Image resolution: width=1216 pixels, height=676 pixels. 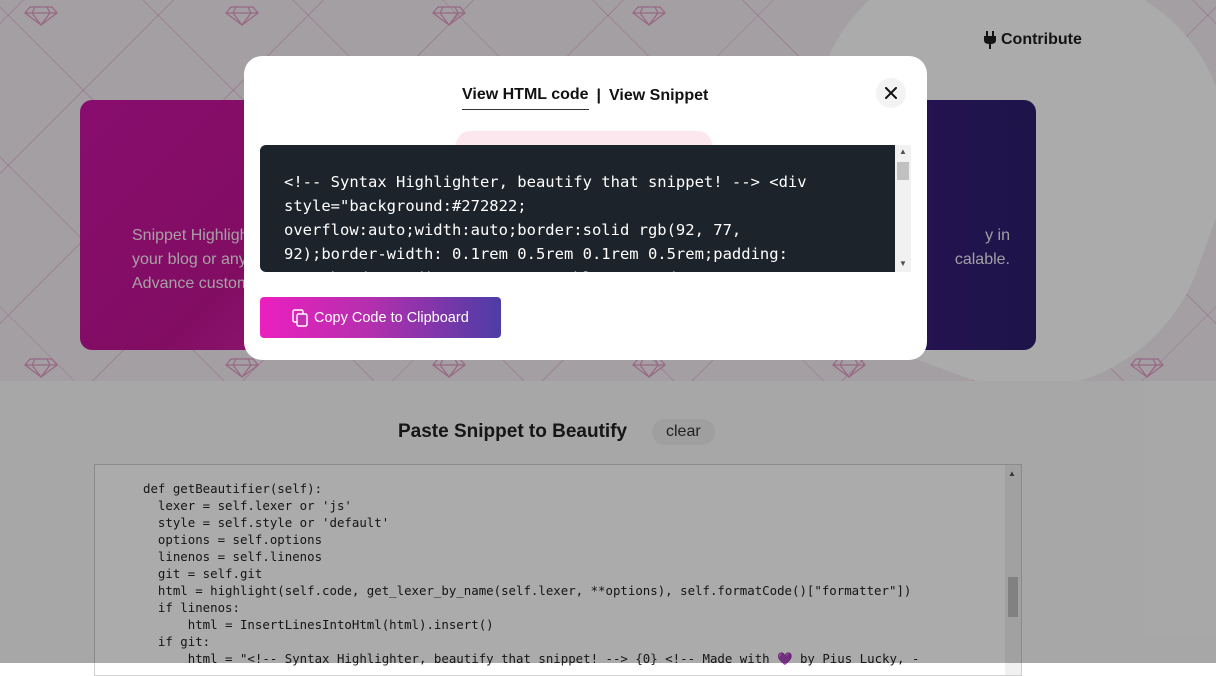 I want to click on code-scroll-thumb, so click(x=903, y=171).